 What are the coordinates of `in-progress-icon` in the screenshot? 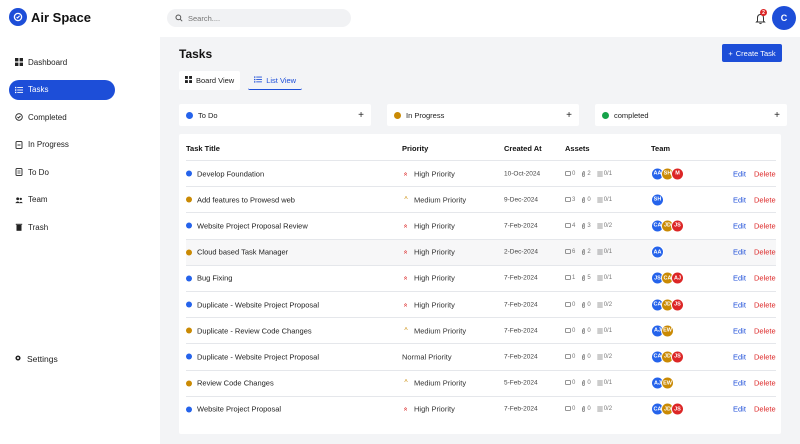 It's located at (19, 144).